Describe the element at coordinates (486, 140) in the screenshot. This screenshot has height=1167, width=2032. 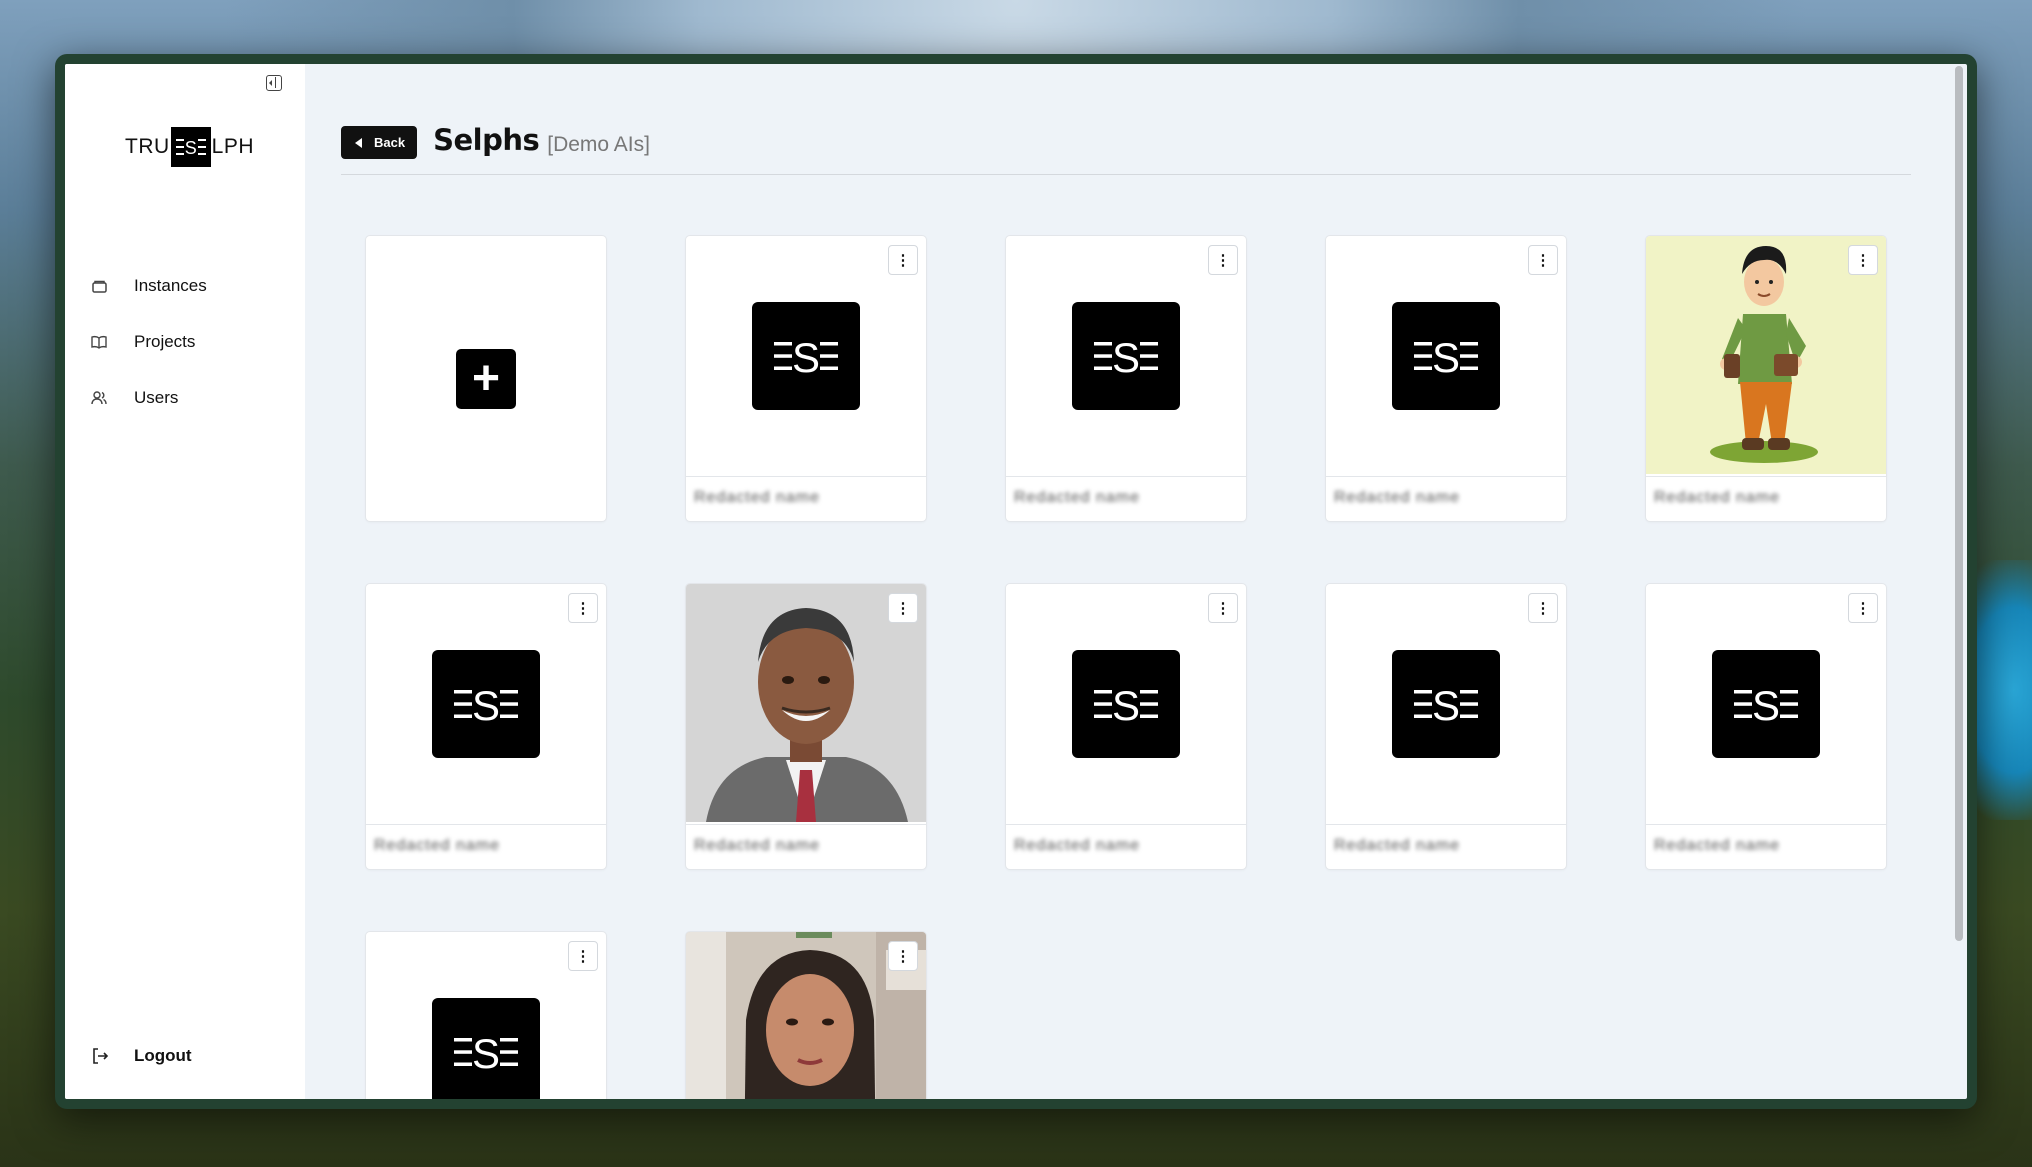
I see `page-title: Selphs` at that location.